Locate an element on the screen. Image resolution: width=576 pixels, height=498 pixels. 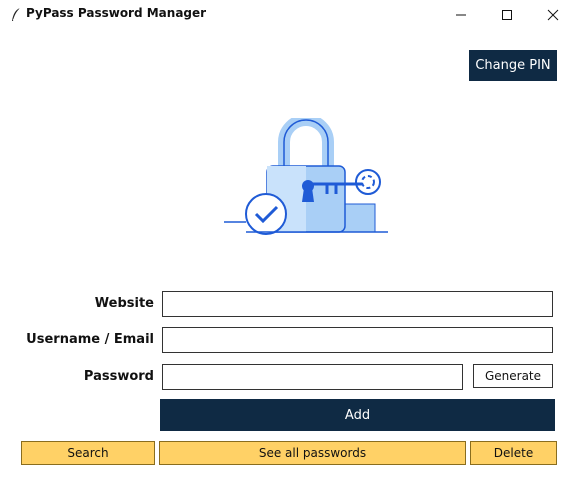
username-label: Username / Email is located at coordinates (90, 339).